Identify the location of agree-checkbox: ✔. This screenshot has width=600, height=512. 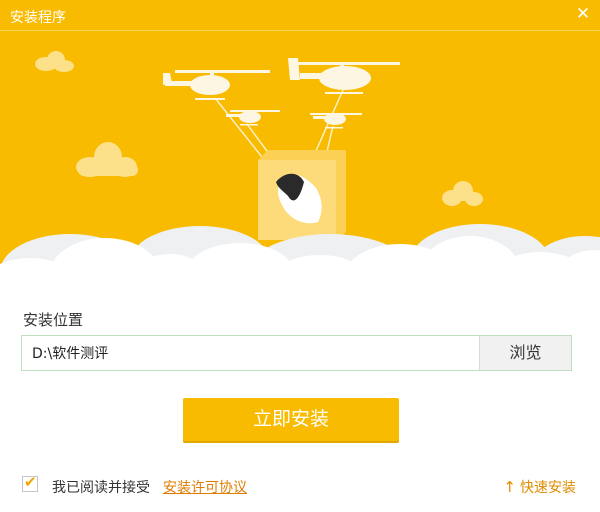
(30, 482).